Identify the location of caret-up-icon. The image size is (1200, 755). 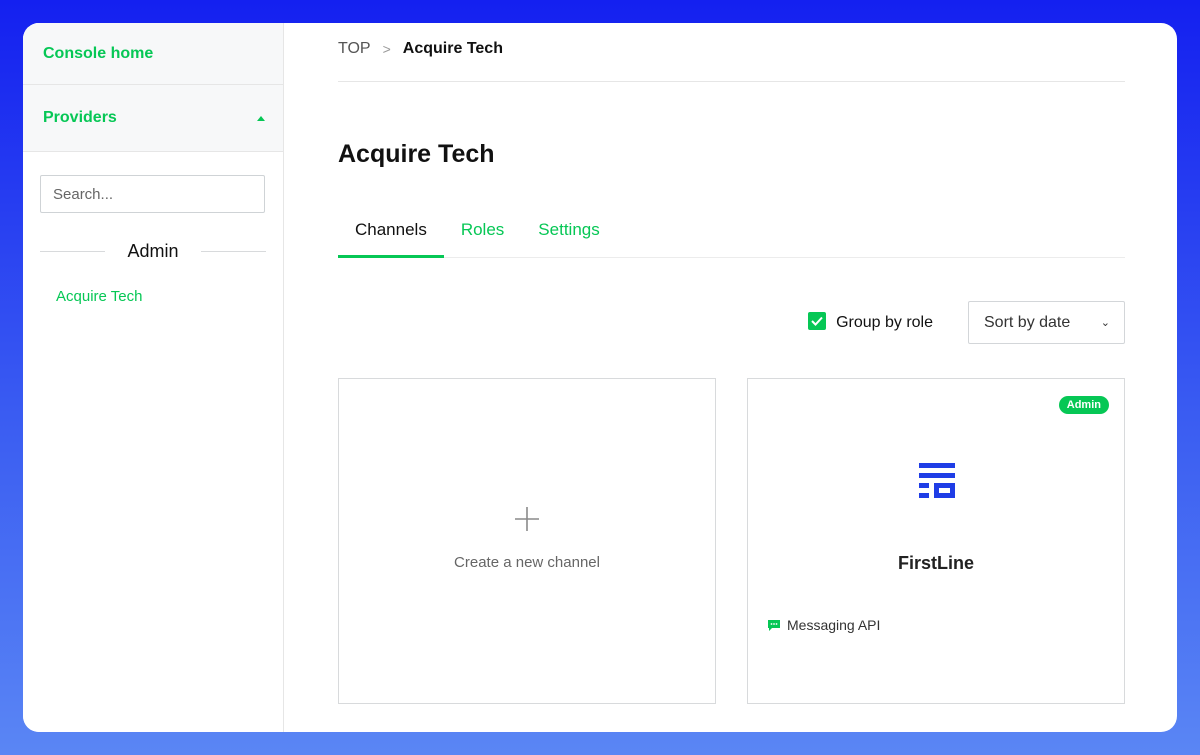
(261, 118).